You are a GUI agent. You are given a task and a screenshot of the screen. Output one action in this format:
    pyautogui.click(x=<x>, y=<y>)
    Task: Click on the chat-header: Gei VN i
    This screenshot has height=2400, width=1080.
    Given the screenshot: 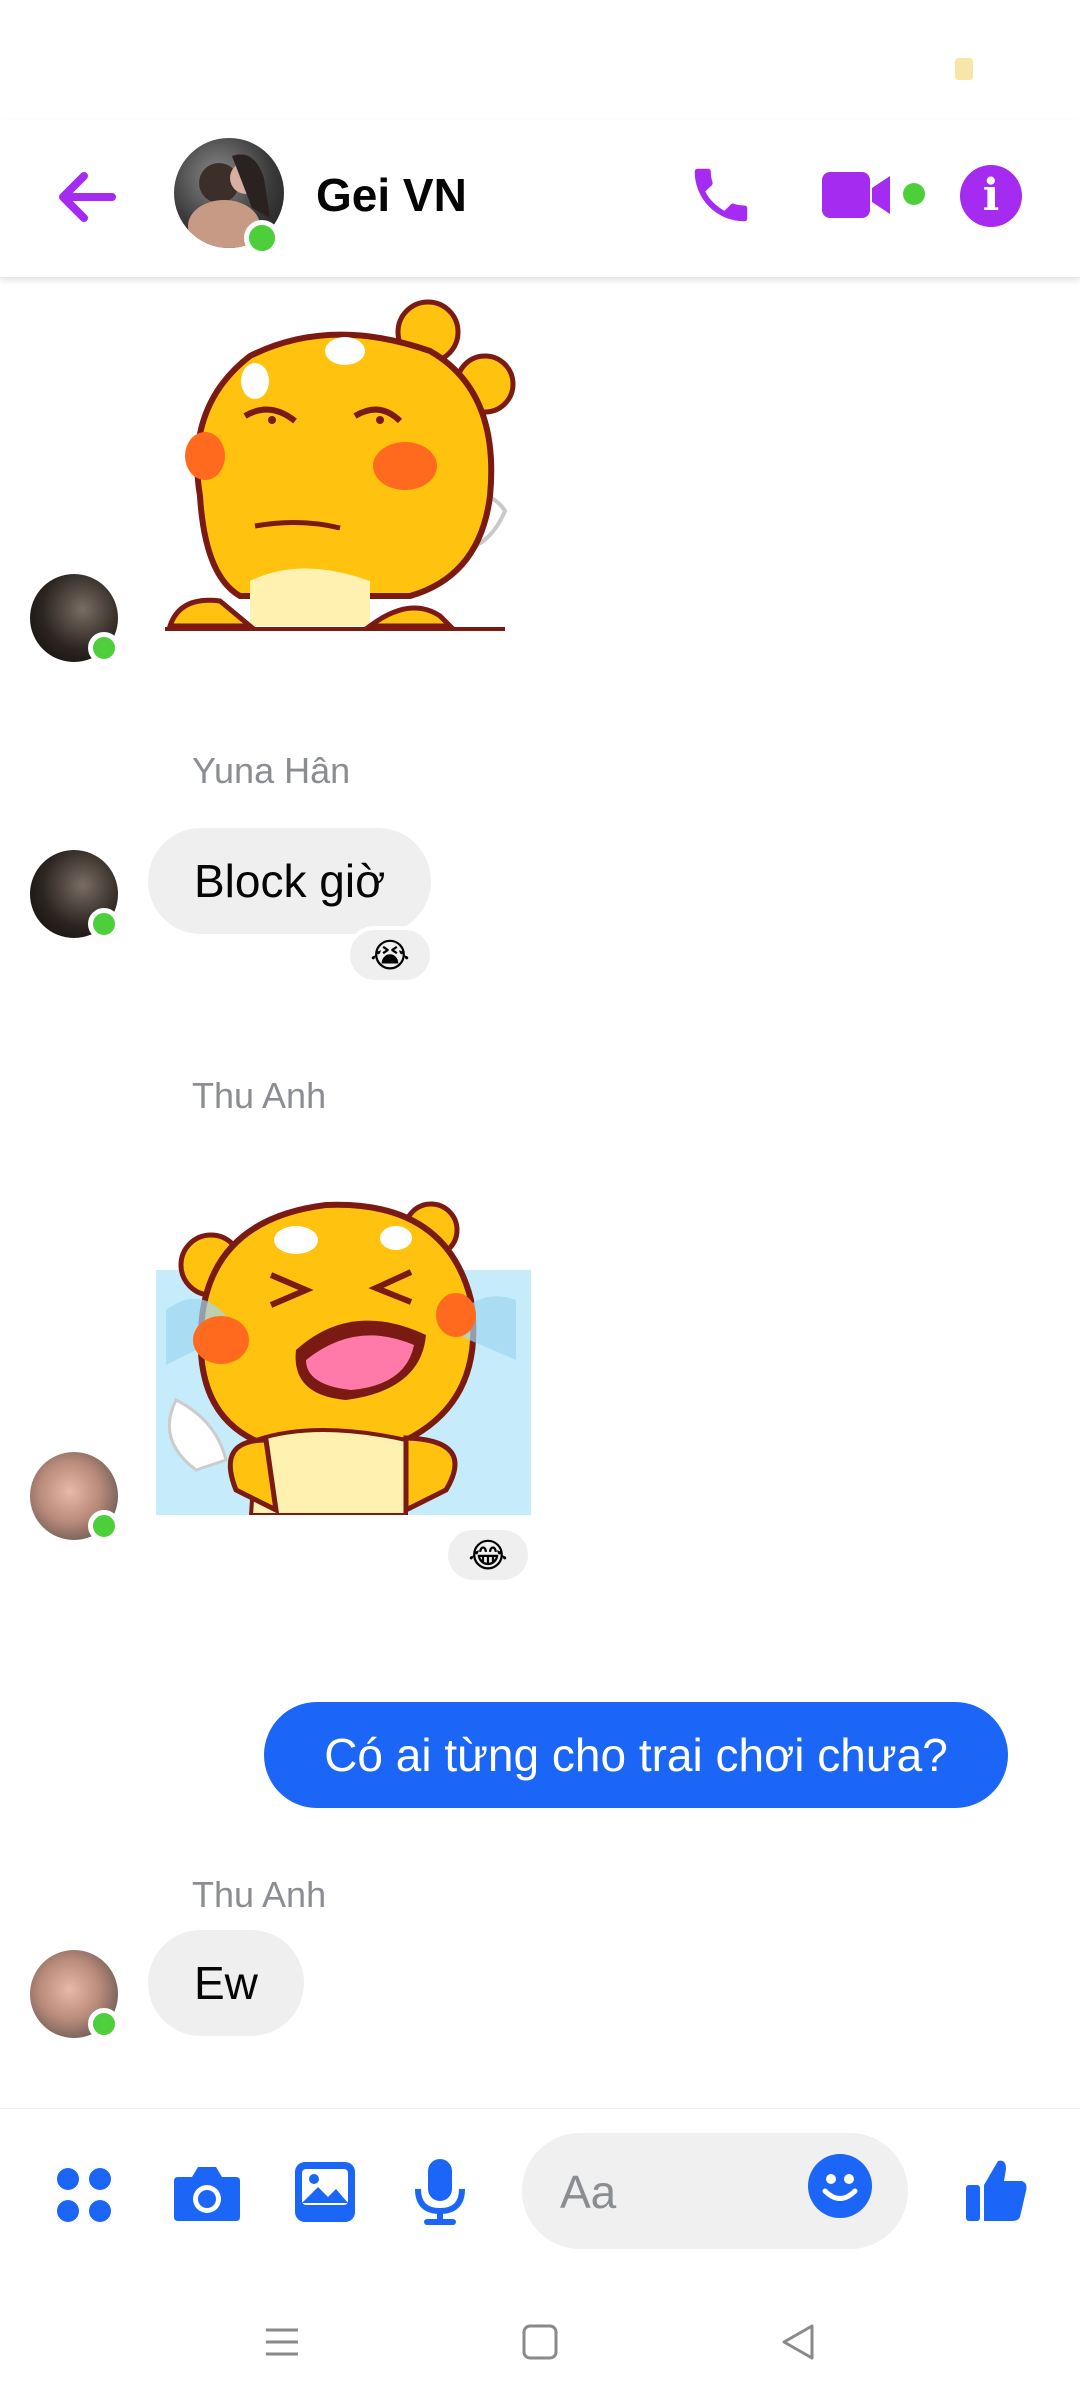 What is the action you would take?
    pyautogui.click(x=540, y=199)
    